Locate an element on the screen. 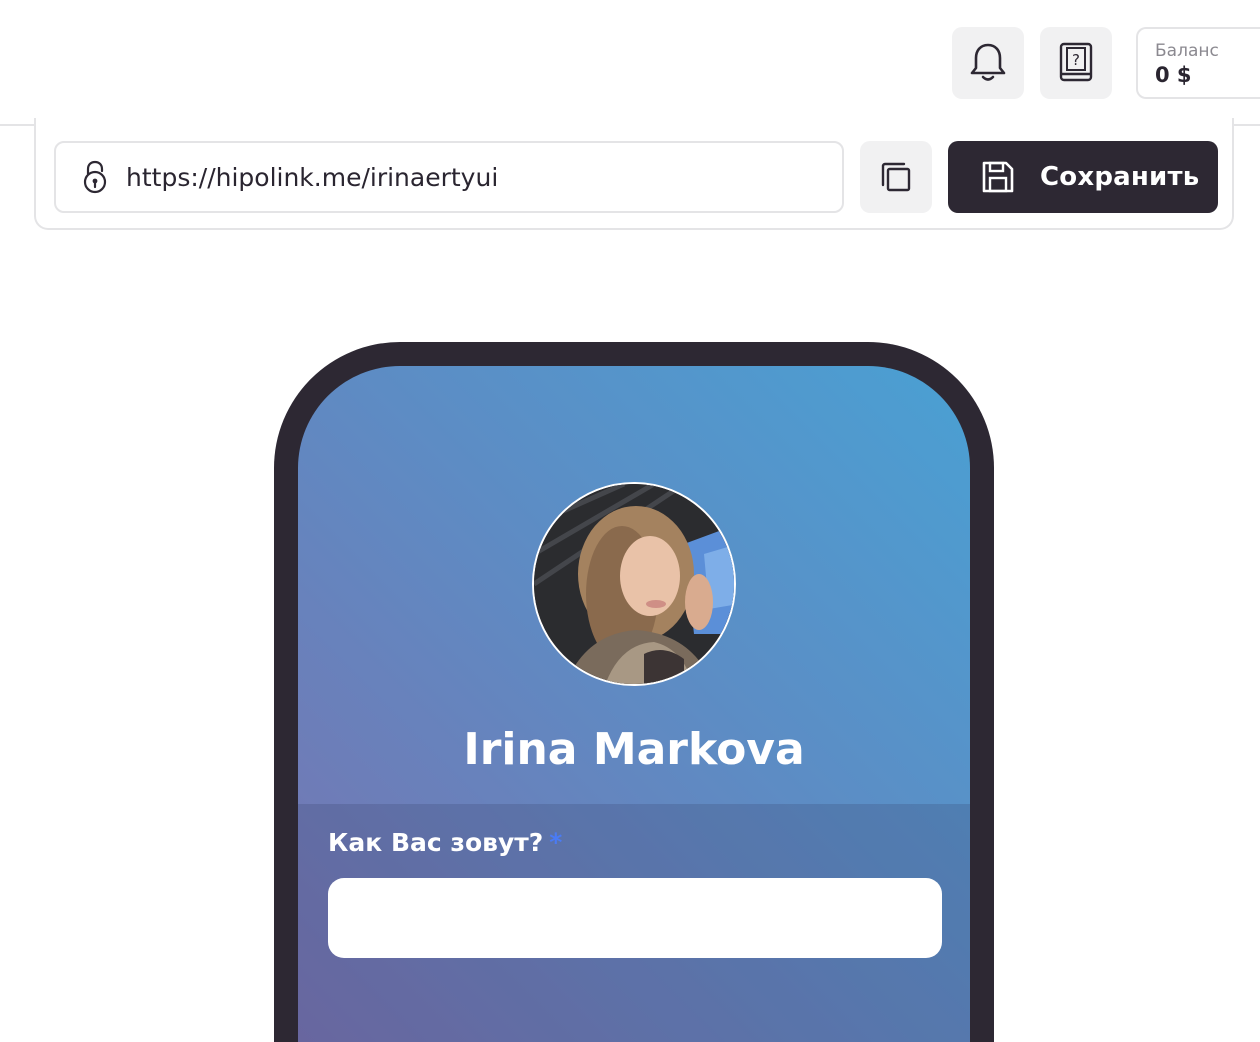 The height and width of the screenshot is (1042, 1260). profile-url-field: https://hipolink.me/irinaertyui is located at coordinates (449, 177).